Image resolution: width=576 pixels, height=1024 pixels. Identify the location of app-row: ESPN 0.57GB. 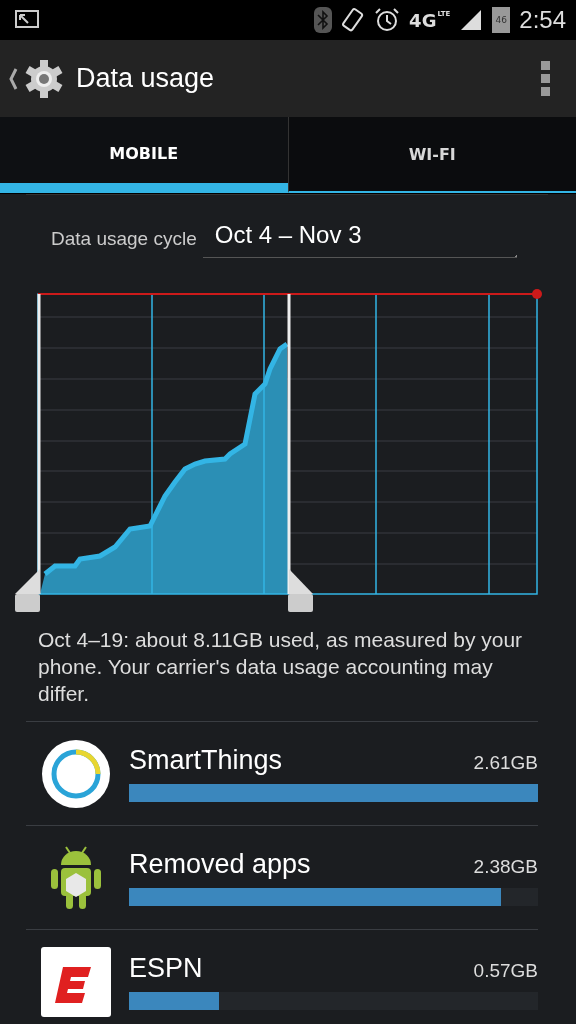
(282, 976).